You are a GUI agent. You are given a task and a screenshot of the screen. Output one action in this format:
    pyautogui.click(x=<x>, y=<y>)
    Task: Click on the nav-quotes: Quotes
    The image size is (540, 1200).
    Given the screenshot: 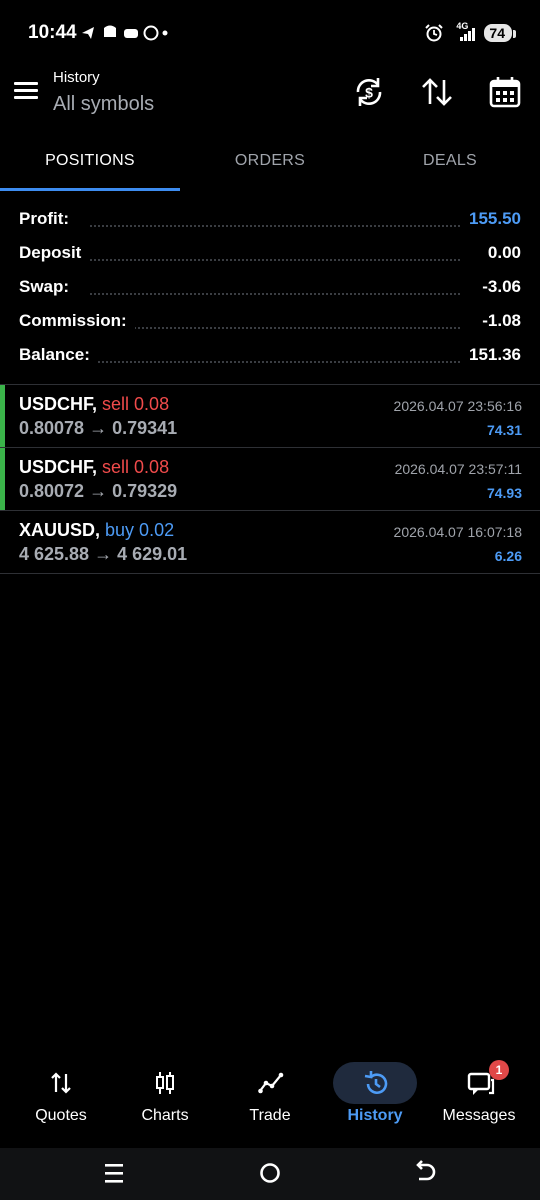 What is the action you would take?
    pyautogui.click(x=61, y=1100)
    